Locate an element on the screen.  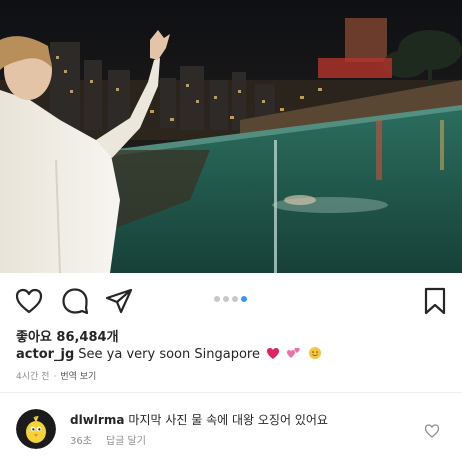
comment-username: dlwlrma is located at coordinates (97, 420).